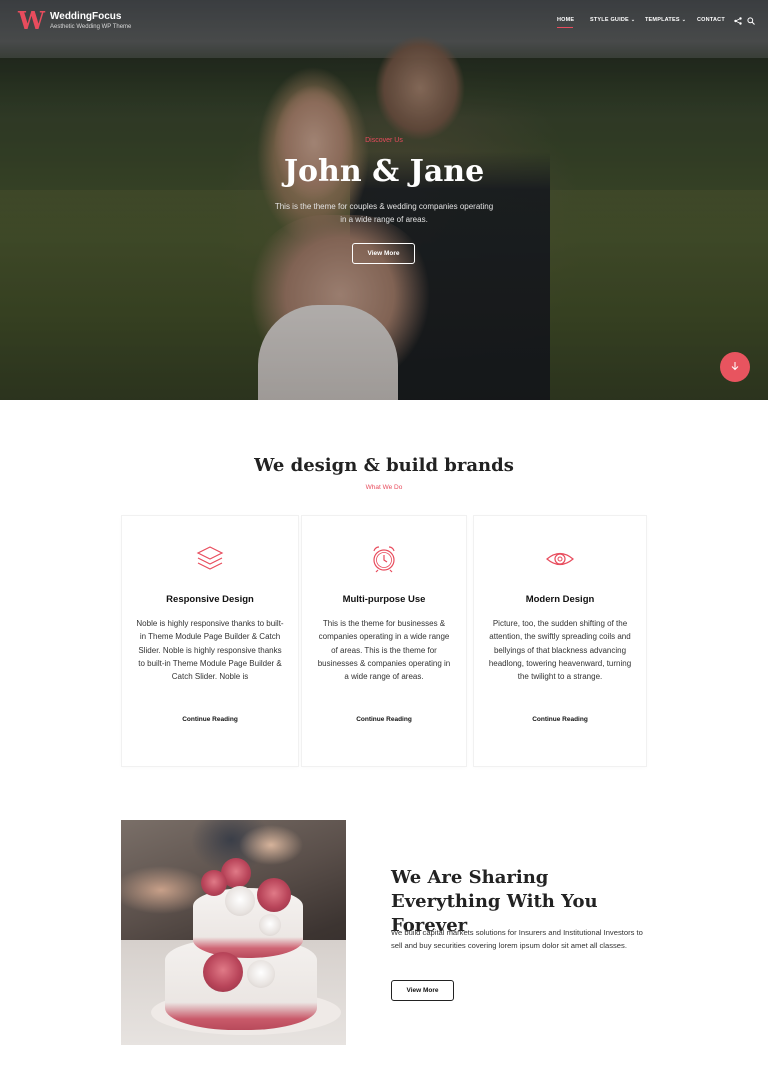 The width and height of the screenshot is (768, 1075). What do you see at coordinates (384, 559) in the screenshot?
I see `alarm-clock-icon` at bounding box center [384, 559].